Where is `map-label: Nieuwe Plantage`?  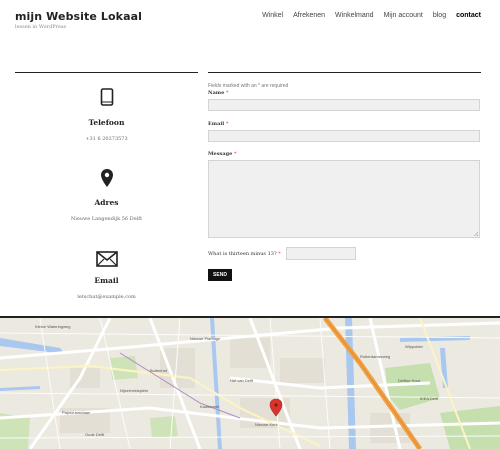
map-label: Nieuwe Plantage is located at coordinates (205, 338).